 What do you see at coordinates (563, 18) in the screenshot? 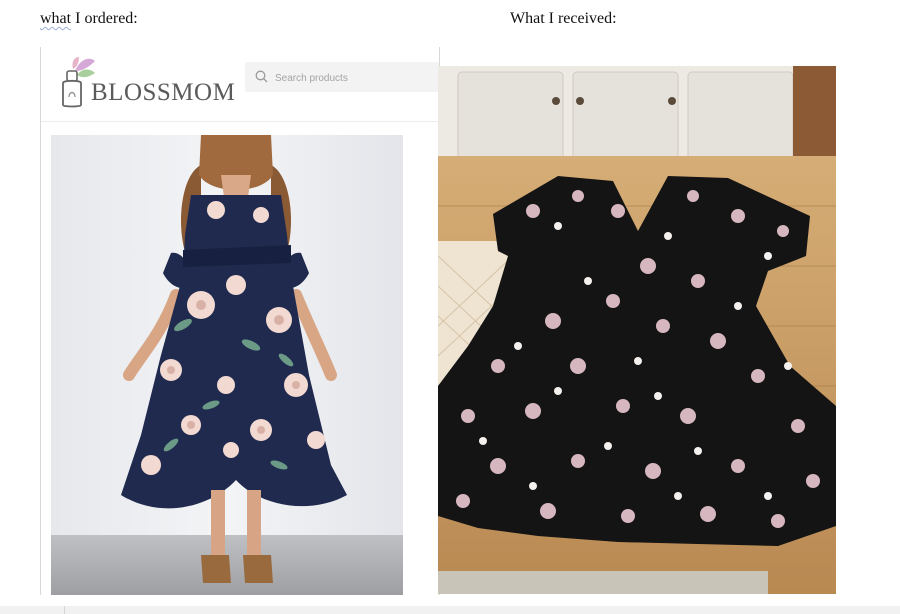
I see `received-caption: What I received:` at bounding box center [563, 18].